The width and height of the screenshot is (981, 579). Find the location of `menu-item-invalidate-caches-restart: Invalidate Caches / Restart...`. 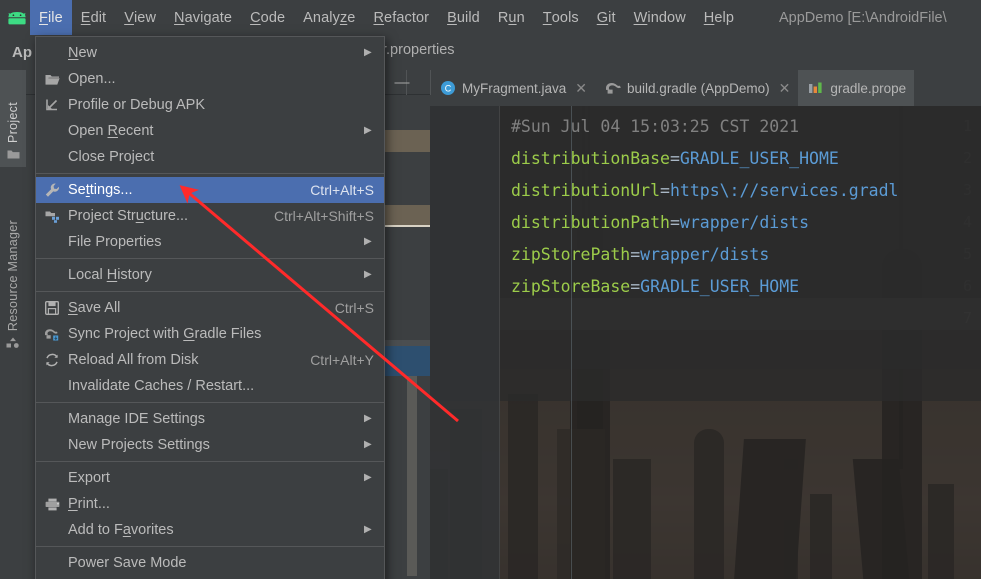

menu-item-invalidate-caches-restart: Invalidate Caches / Restart... is located at coordinates (210, 386).